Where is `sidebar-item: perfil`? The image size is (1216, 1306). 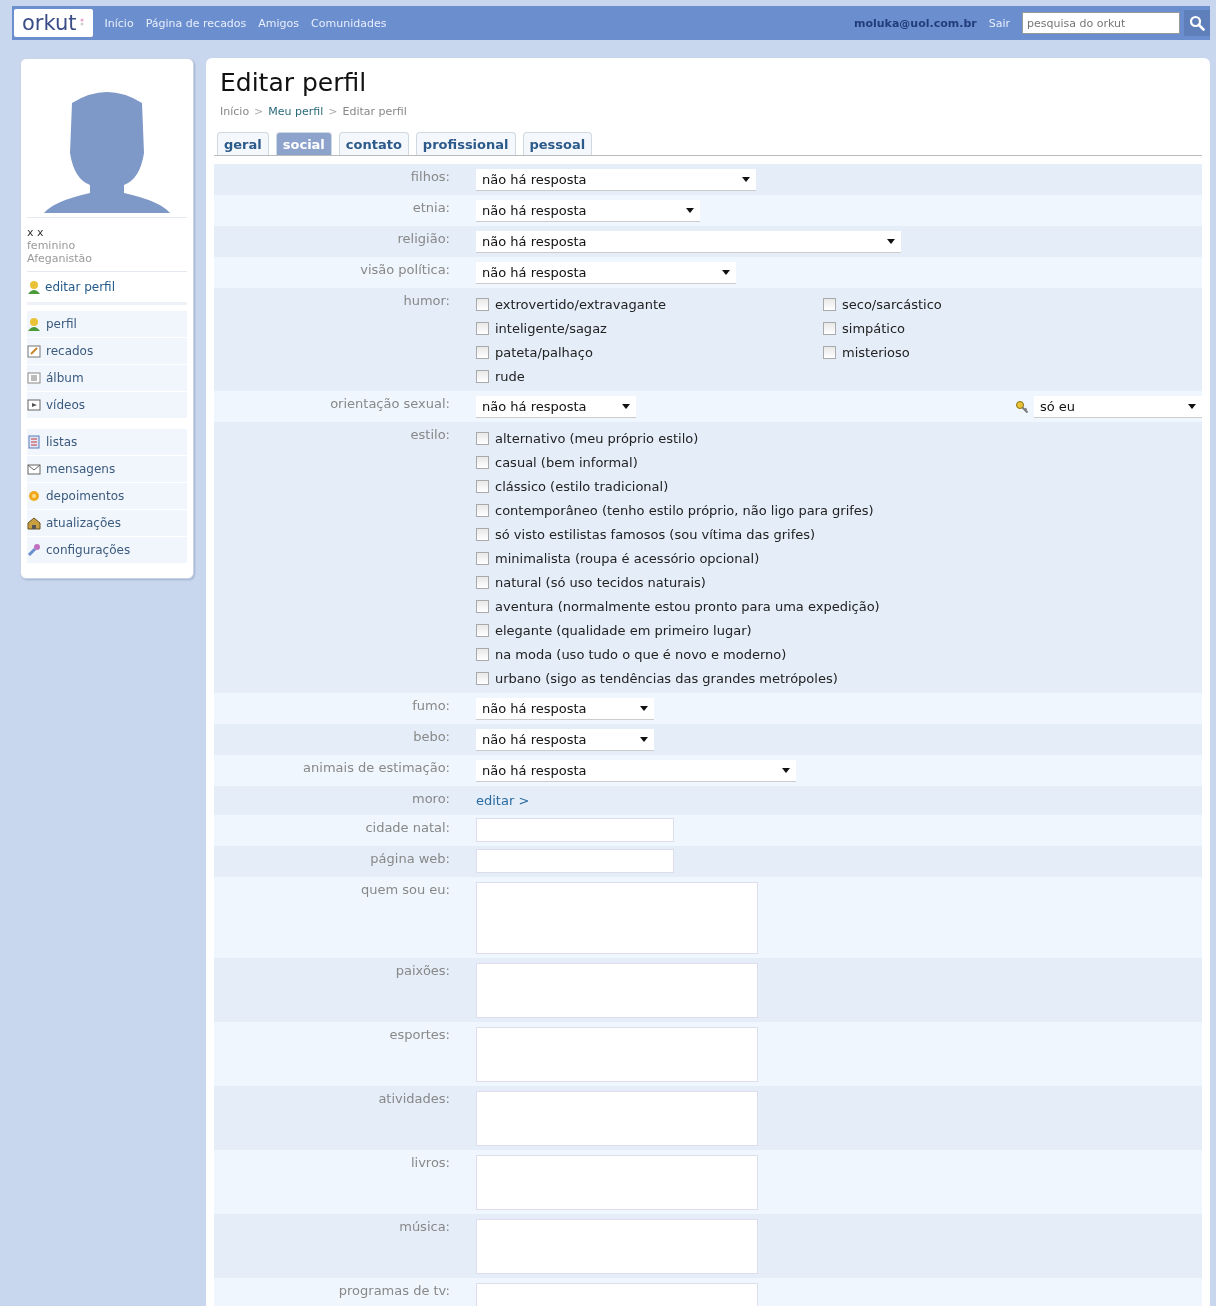
sidebar-item: perfil is located at coordinates (107, 324).